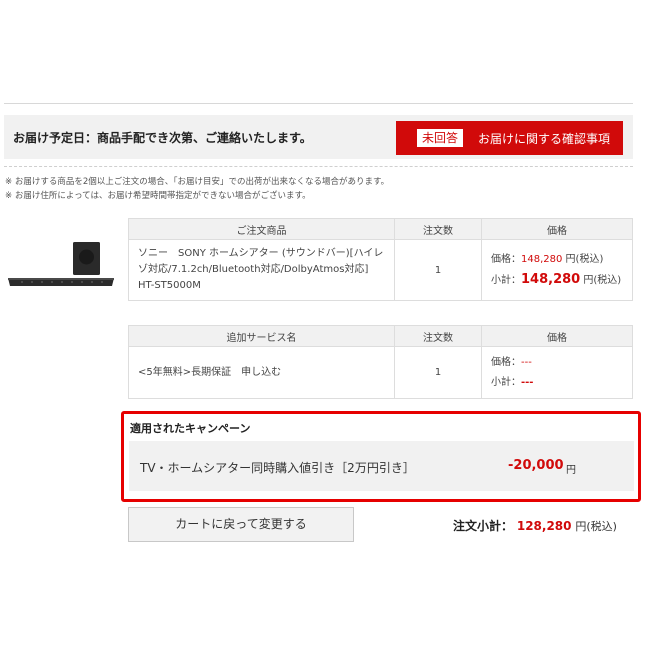  I want to click on total-label: 注文小計：, so click(483, 526).